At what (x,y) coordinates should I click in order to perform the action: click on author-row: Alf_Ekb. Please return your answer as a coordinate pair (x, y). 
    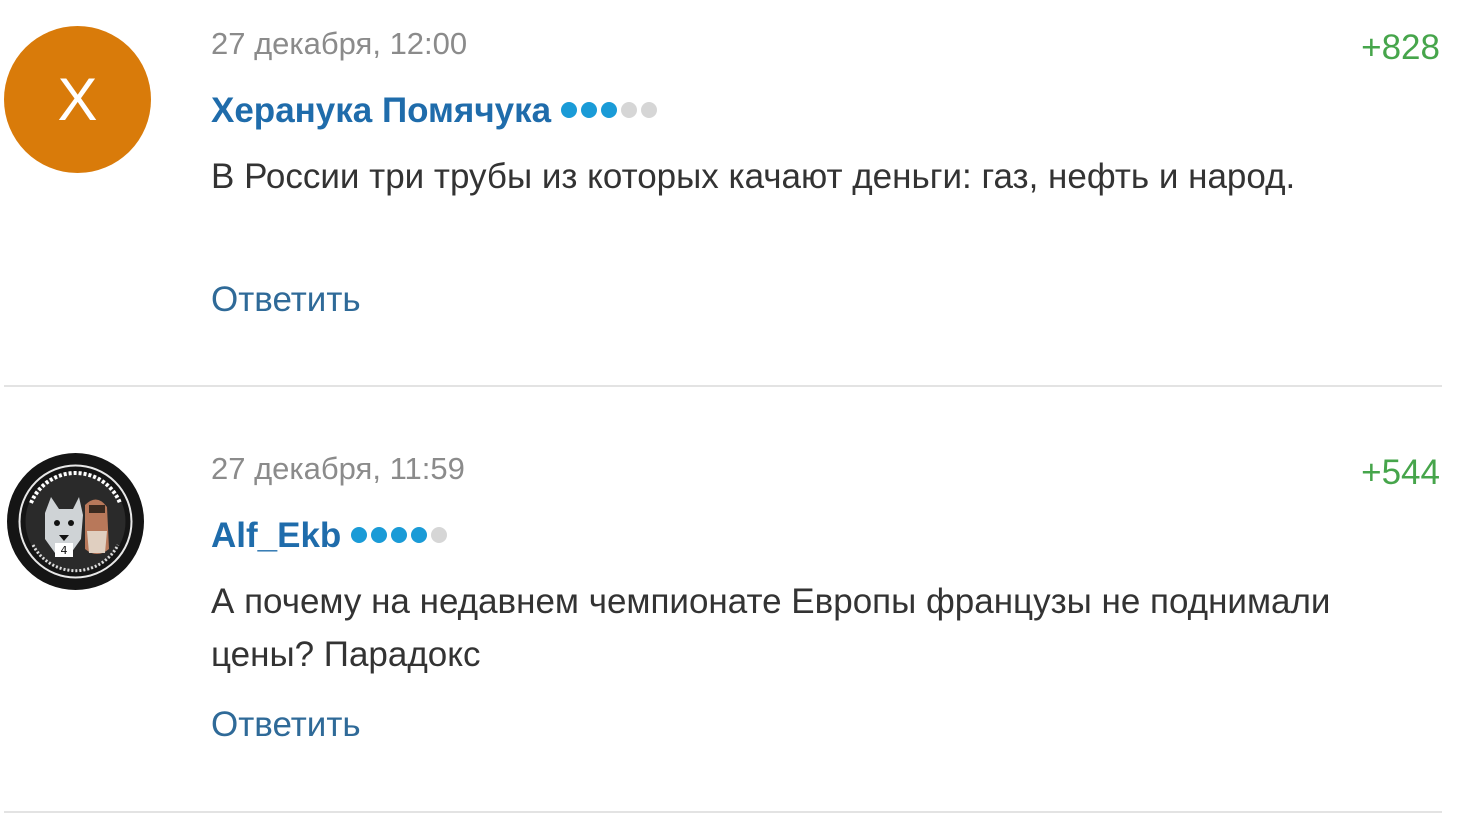
    Looking at the image, I should click on (329, 535).